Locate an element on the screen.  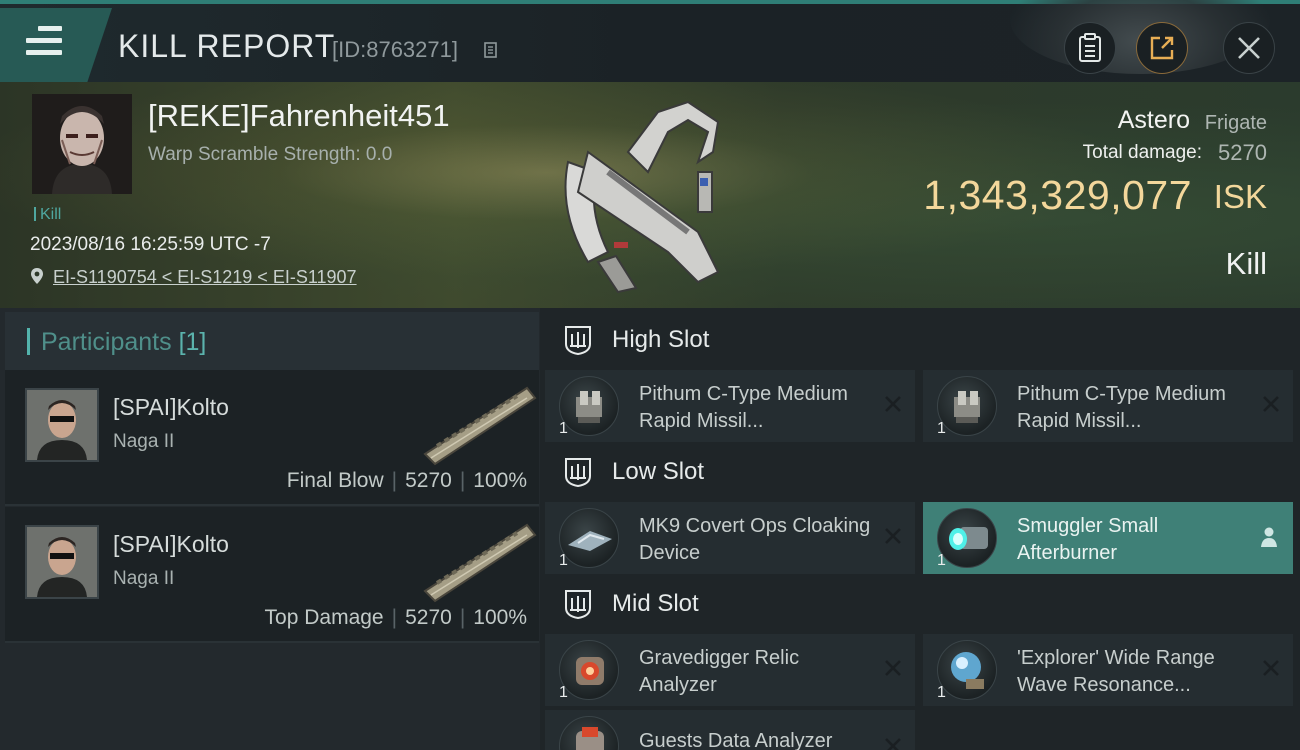
participants-count: [1] is located at coordinates (192, 342).